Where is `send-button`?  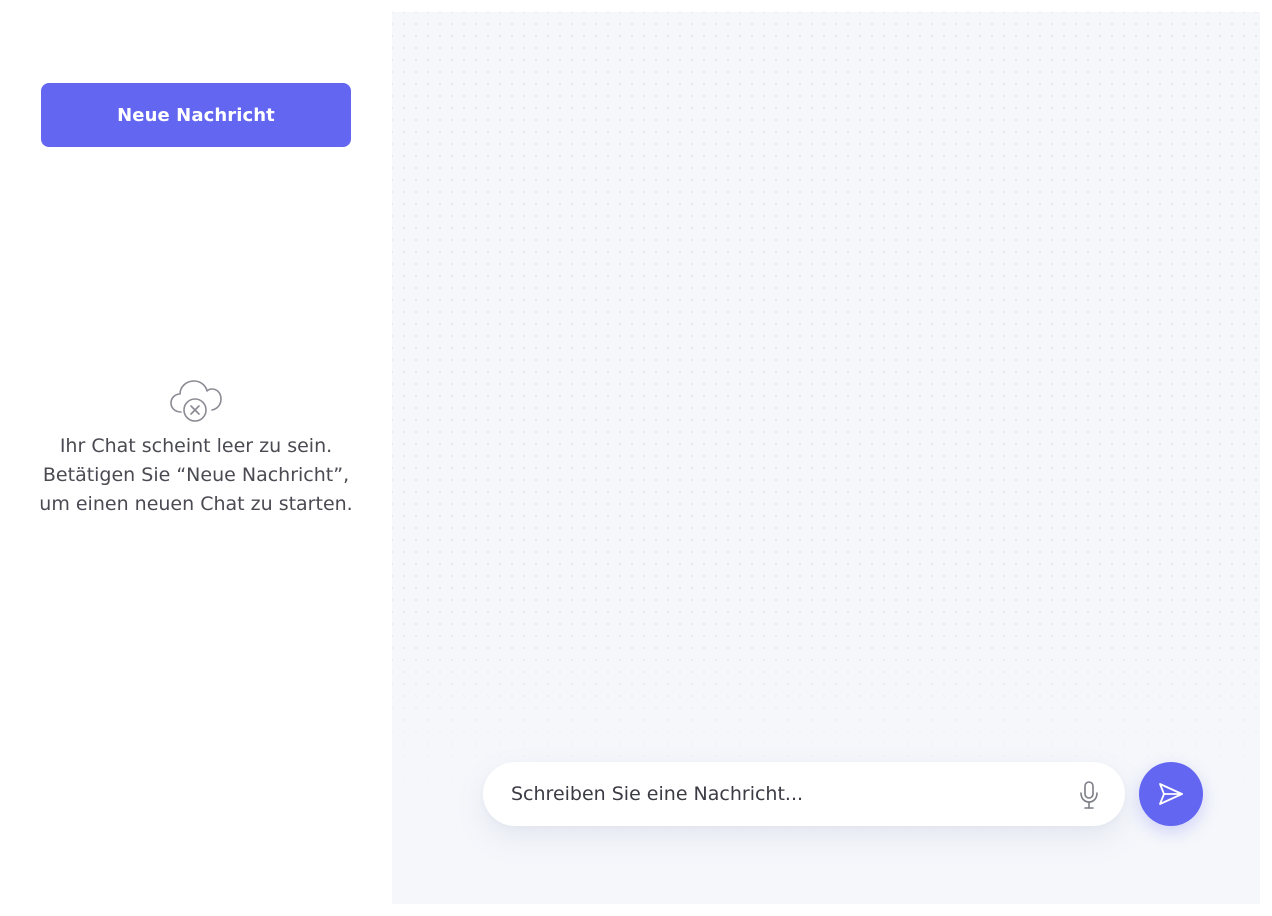
send-button is located at coordinates (1171, 794).